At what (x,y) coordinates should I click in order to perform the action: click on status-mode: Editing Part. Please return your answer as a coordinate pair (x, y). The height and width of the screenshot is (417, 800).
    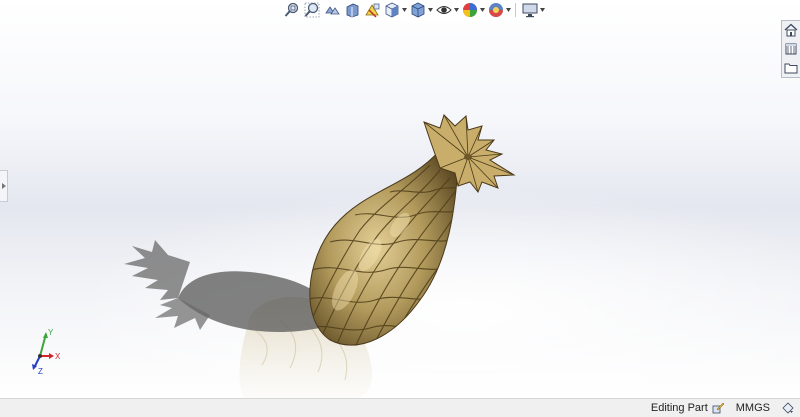
    Looking at the image, I should click on (687, 408).